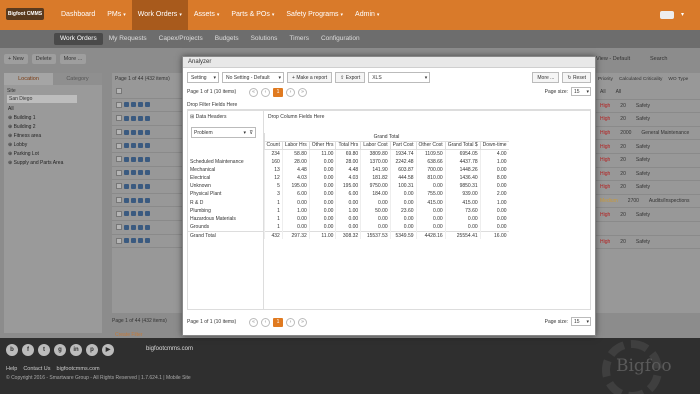  Describe the element at coordinates (53, 117) in the screenshot. I see `tree-item: ⊕ Building 1` at that location.